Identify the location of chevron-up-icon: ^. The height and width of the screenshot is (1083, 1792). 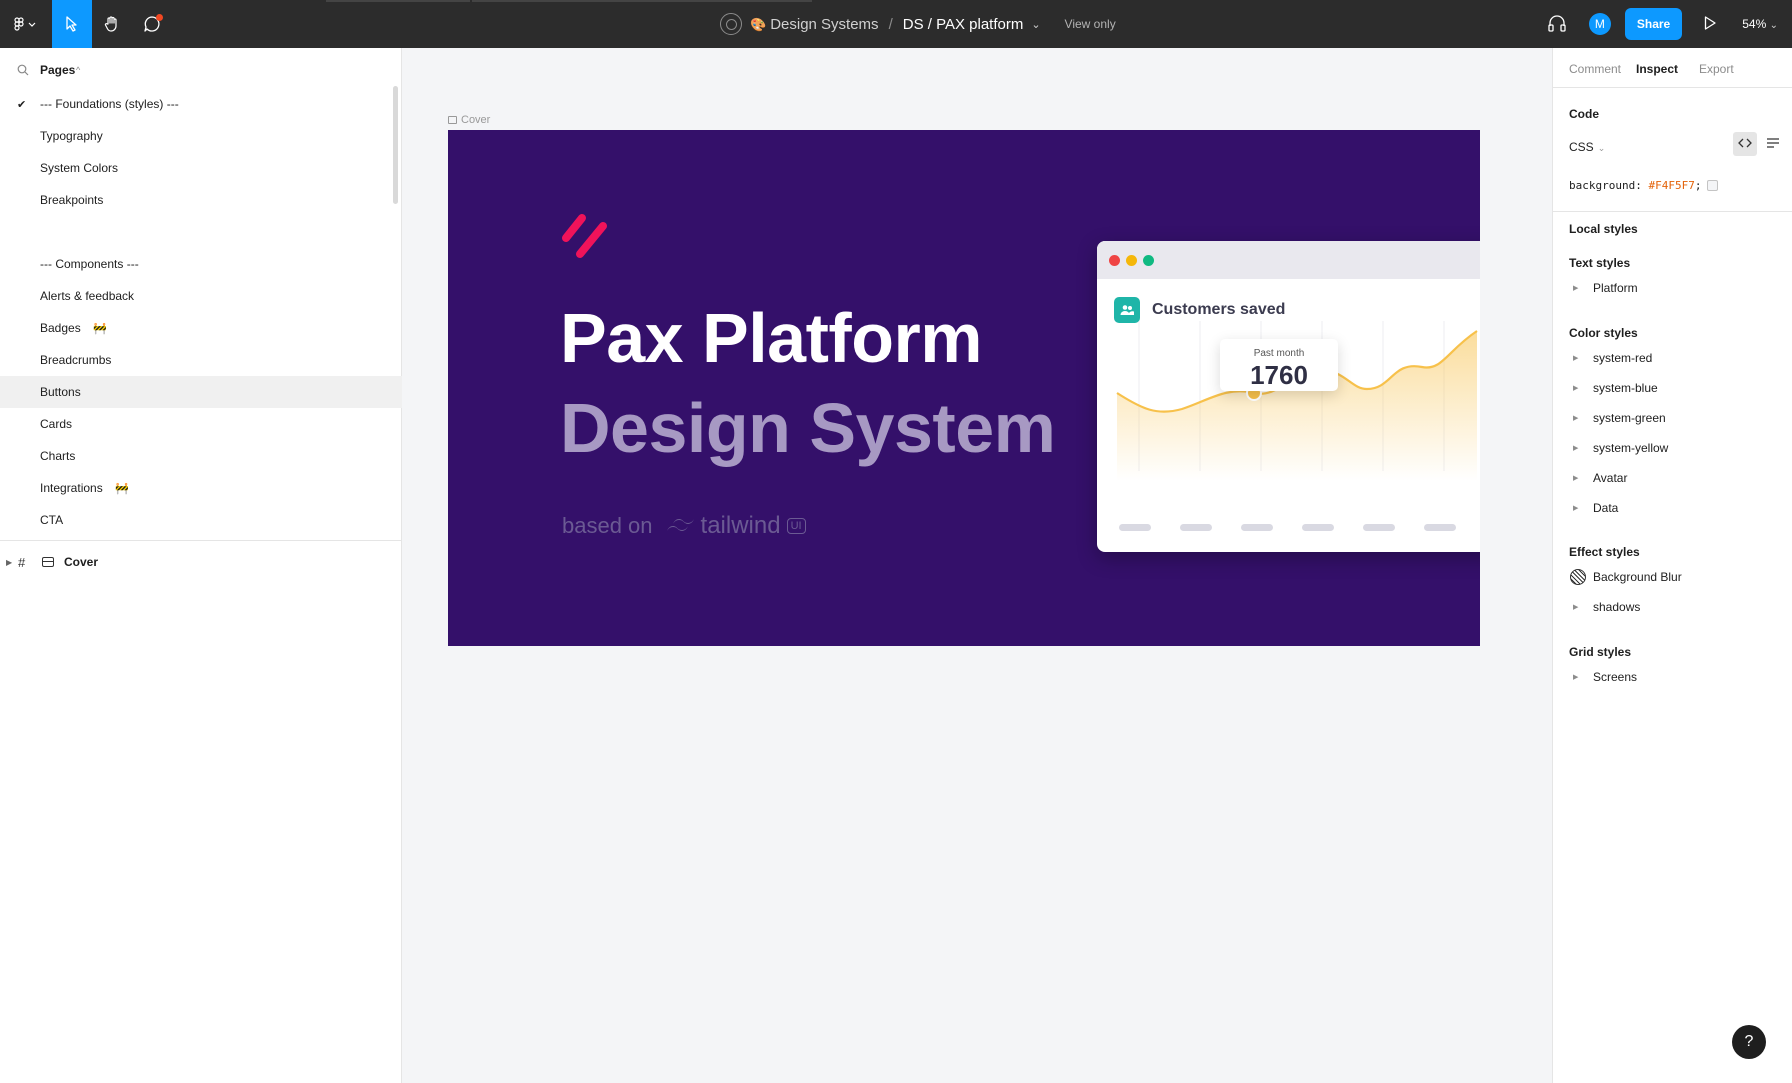
(78, 70).